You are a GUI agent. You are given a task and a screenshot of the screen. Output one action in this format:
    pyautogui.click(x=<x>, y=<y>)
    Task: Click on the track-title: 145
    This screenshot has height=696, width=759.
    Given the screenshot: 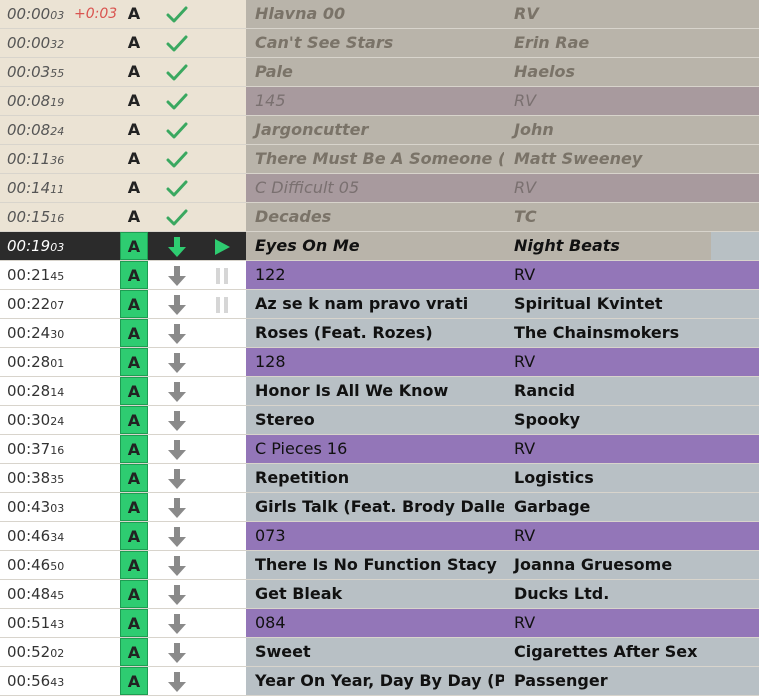 What is the action you would take?
    pyautogui.click(x=270, y=100)
    